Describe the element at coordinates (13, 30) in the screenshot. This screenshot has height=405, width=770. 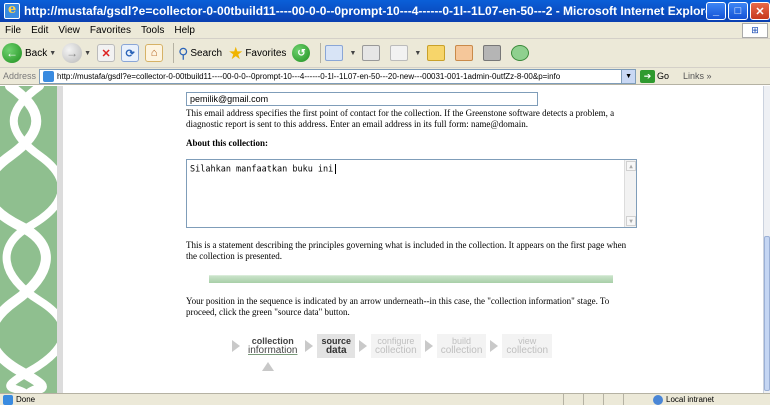
I see `menu-file: File` at that location.